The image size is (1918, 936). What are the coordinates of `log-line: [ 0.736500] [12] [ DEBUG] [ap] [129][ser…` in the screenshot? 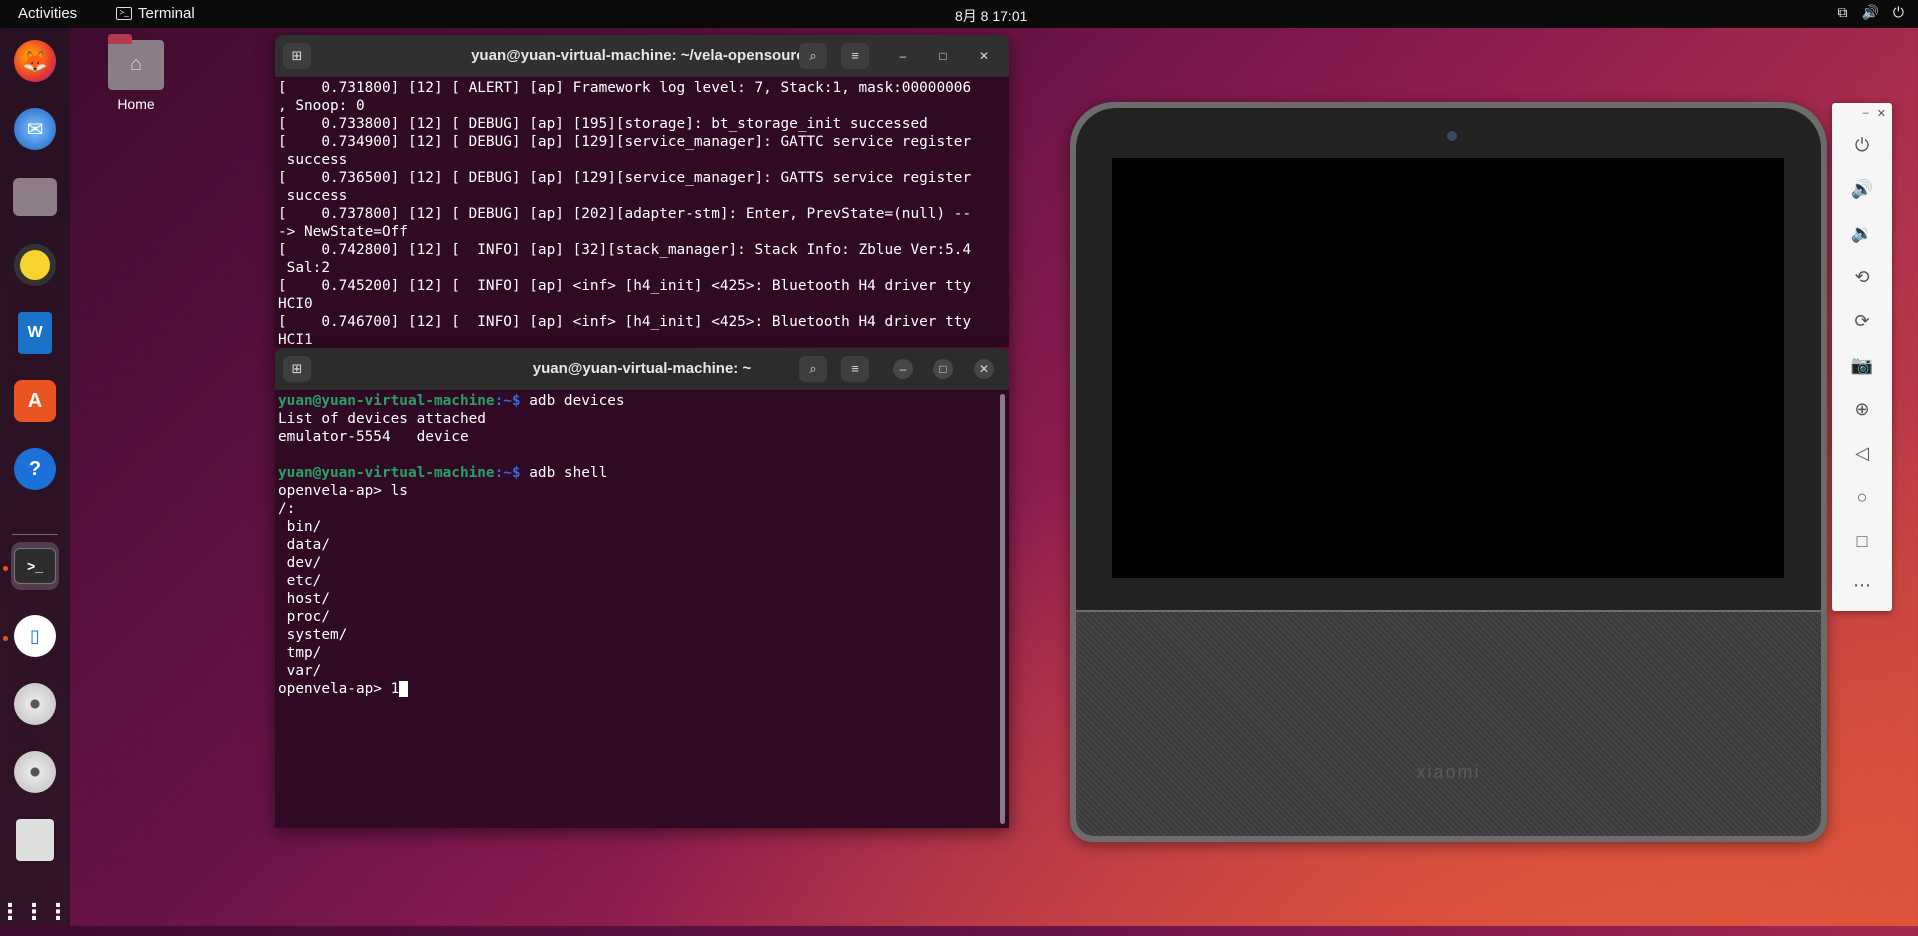 It's located at (625, 178).